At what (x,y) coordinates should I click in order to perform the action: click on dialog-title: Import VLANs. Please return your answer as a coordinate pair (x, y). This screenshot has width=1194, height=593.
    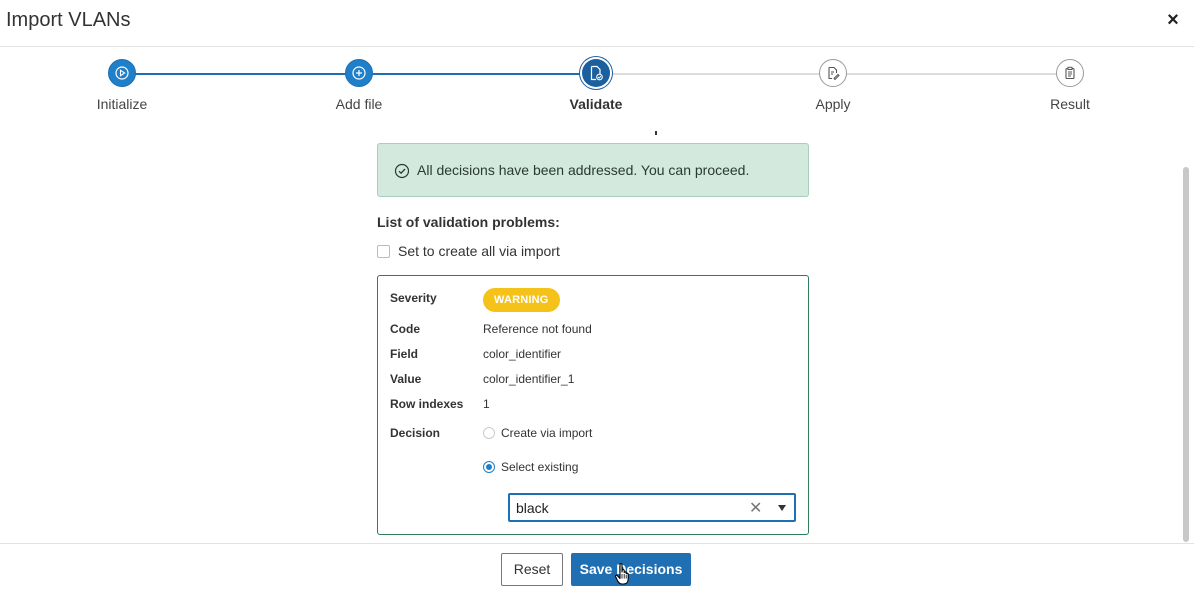
    Looking at the image, I should click on (68, 20).